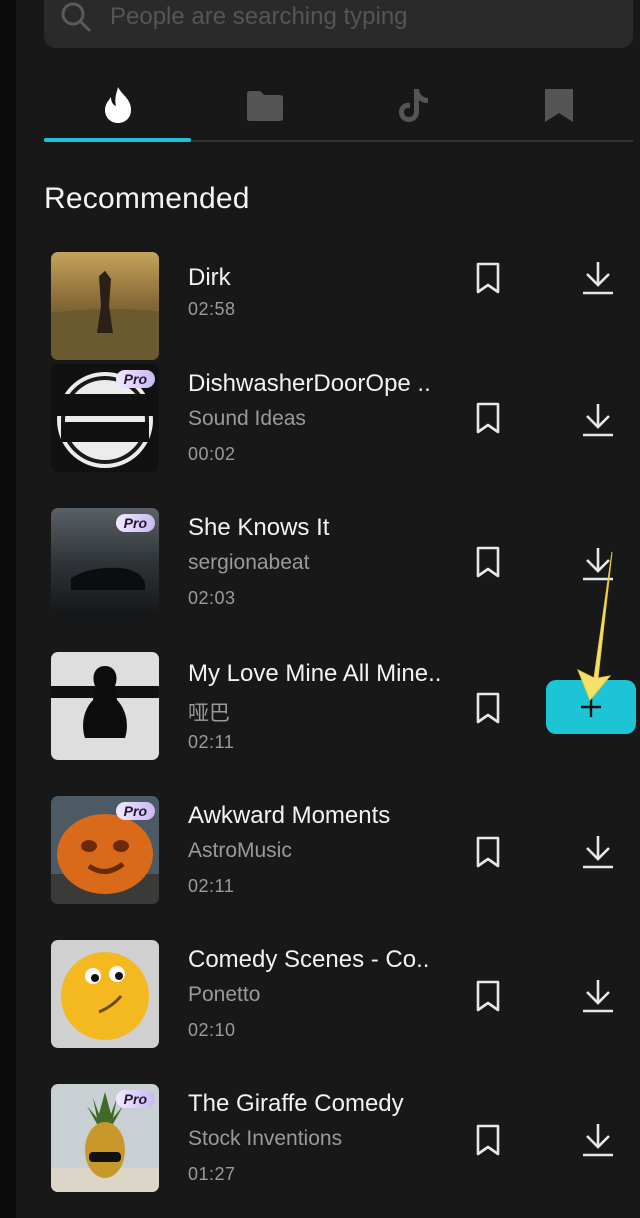 The height and width of the screenshot is (1218, 640). I want to click on track-duration: 00:02, so click(212, 454).